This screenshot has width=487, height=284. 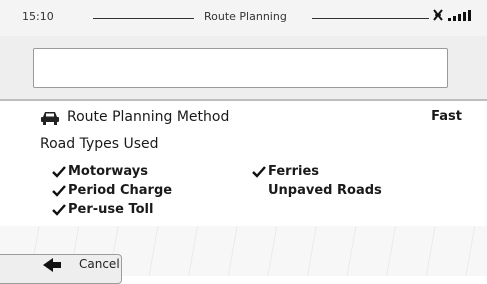 What do you see at coordinates (452, 15) in the screenshot?
I see `gps-signal-icon` at bounding box center [452, 15].